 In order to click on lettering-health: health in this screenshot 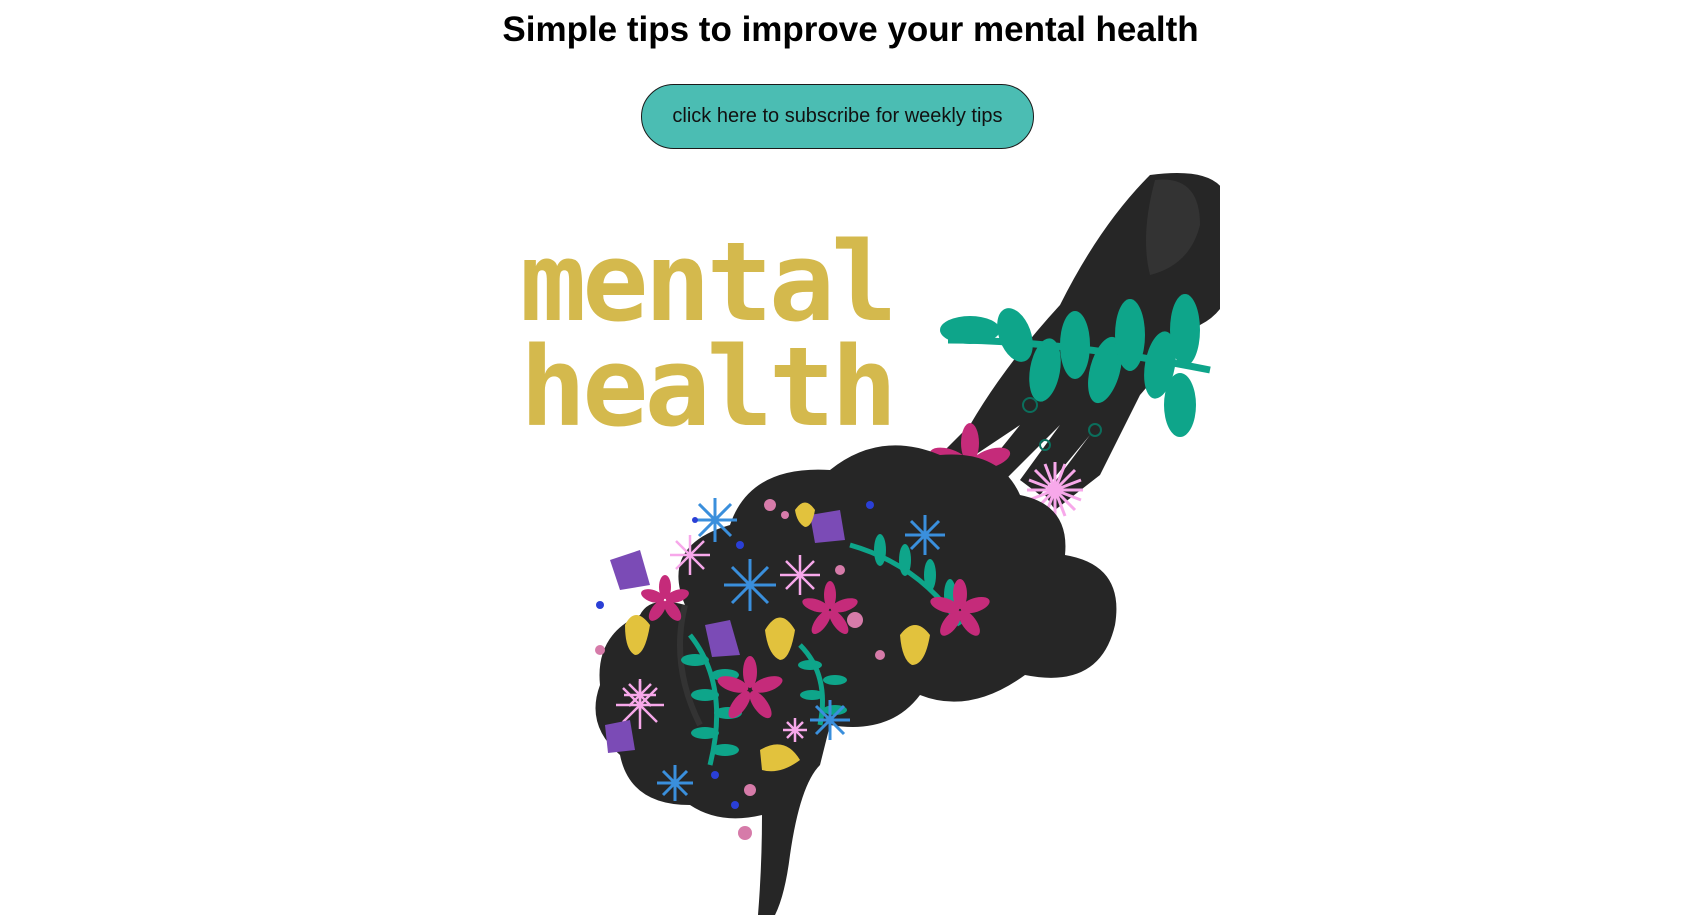, I will do `click(706, 387)`.